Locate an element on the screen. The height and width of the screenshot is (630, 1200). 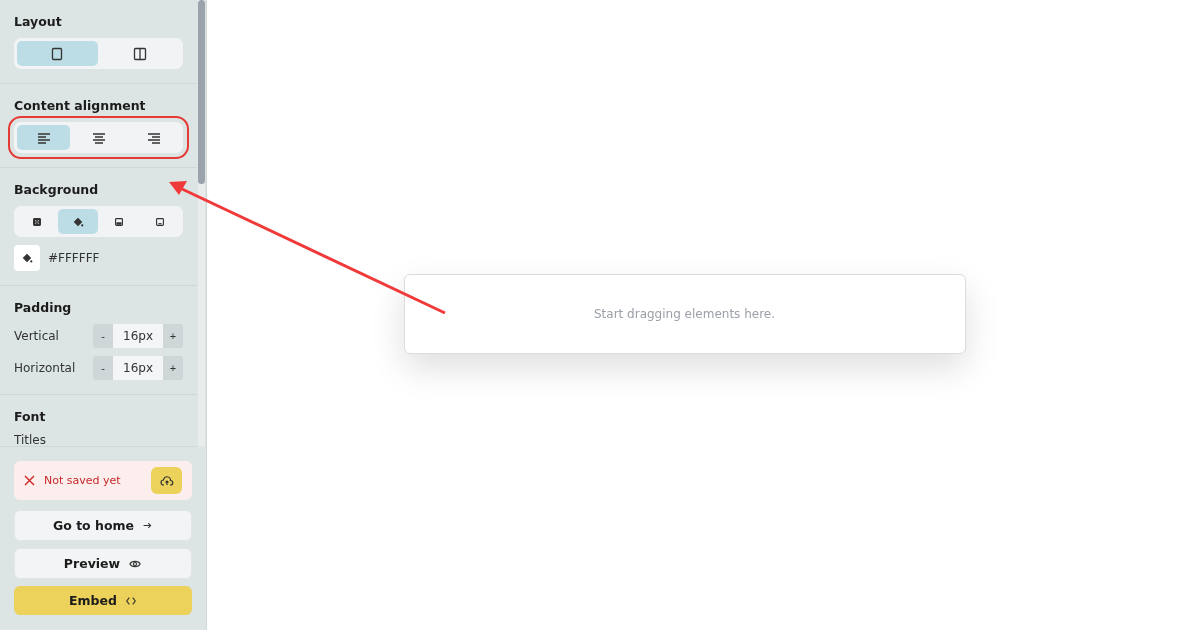
color-swatch-button is located at coordinates (27, 258).